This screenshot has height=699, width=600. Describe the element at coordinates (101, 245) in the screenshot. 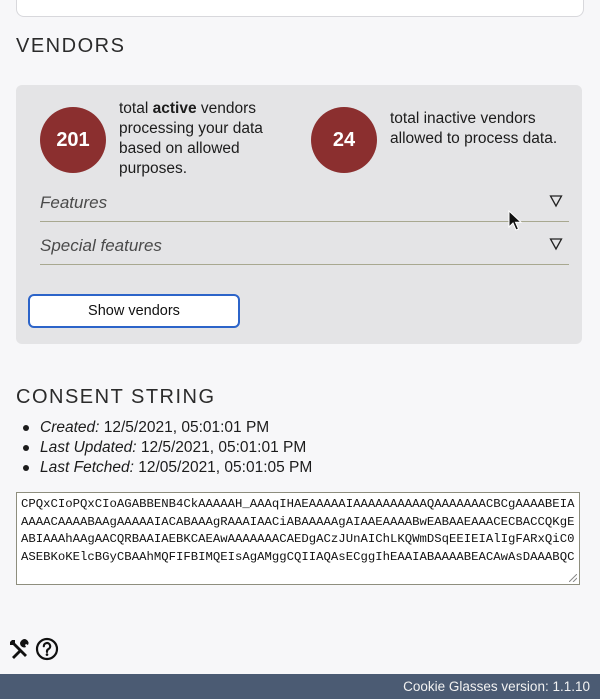

I see `special-features-label: Special features` at that location.